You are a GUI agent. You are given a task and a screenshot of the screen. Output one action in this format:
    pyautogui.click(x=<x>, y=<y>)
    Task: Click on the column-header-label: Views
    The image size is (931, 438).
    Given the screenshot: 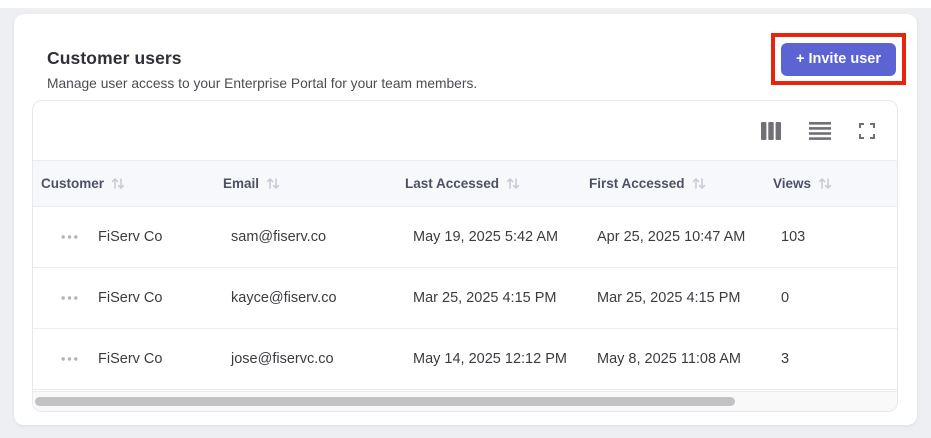 What is the action you would take?
    pyautogui.click(x=792, y=183)
    